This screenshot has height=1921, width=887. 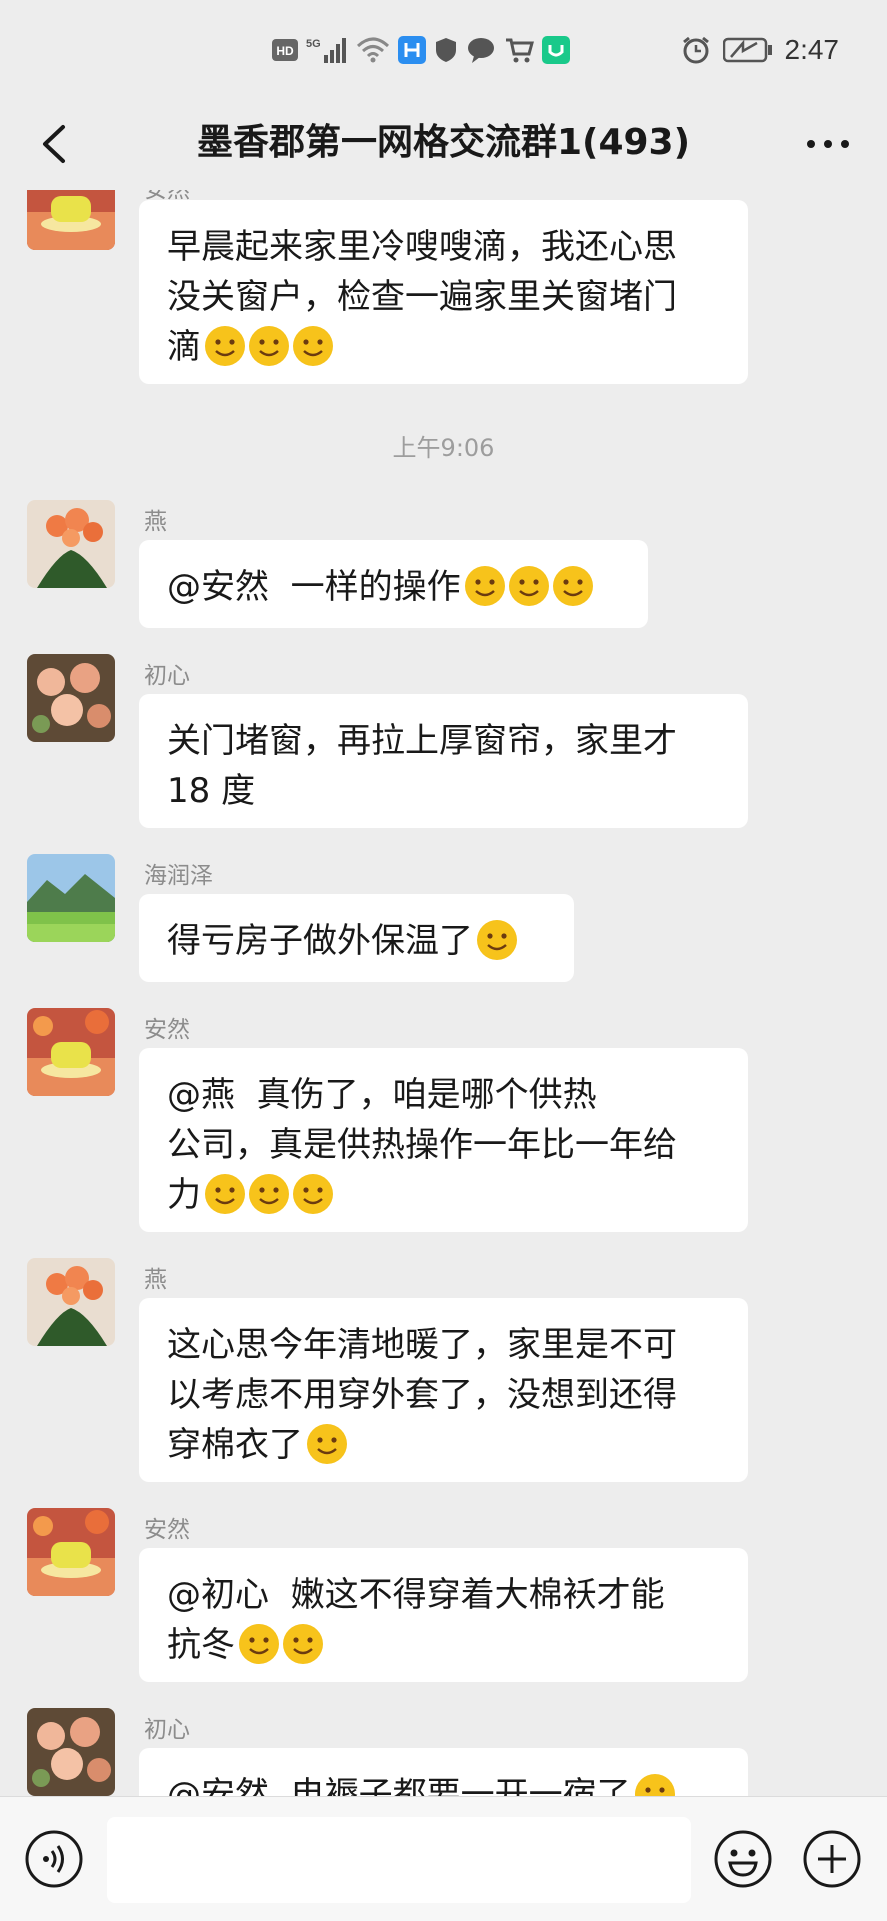 I want to click on title-bar: 墨香郡第一网格交流群1(493), so click(x=443, y=145).